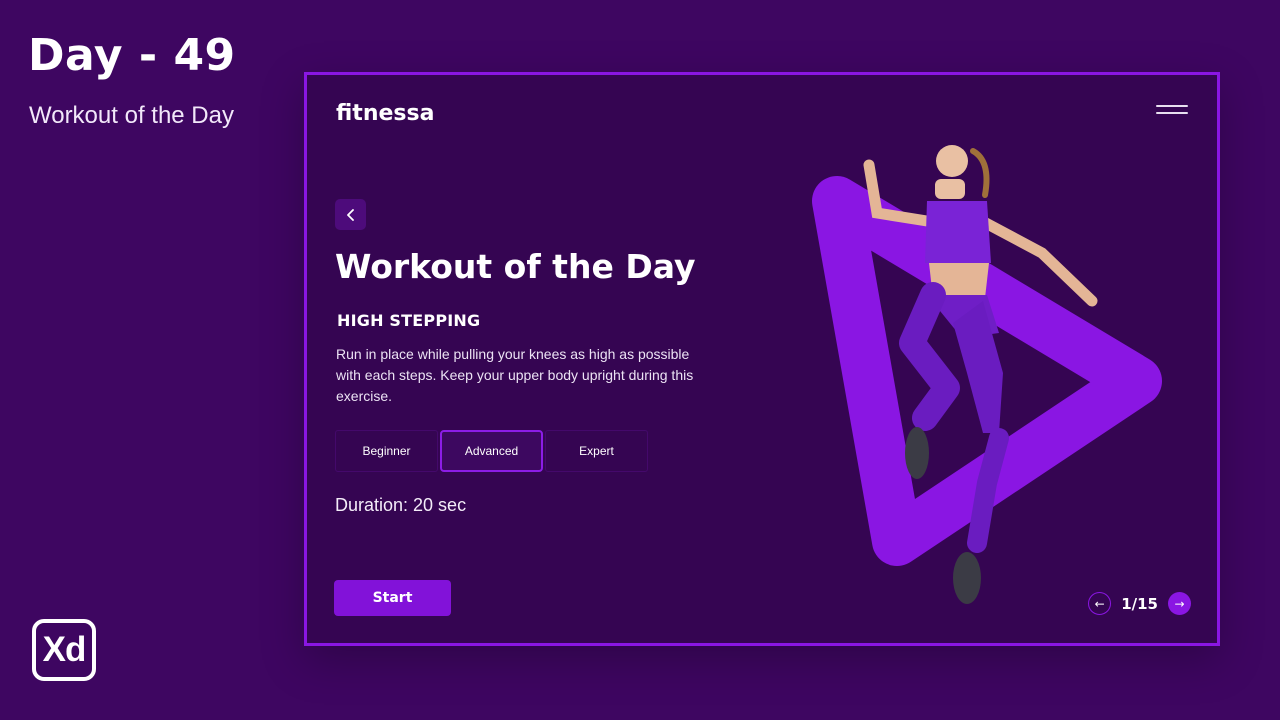 The height and width of the screenshot is (720, 1280). What do you see at coordinates (1172, 111) in the screenshot?
I see `hamburger-menu-icon` at bounding box center [1172, 111].